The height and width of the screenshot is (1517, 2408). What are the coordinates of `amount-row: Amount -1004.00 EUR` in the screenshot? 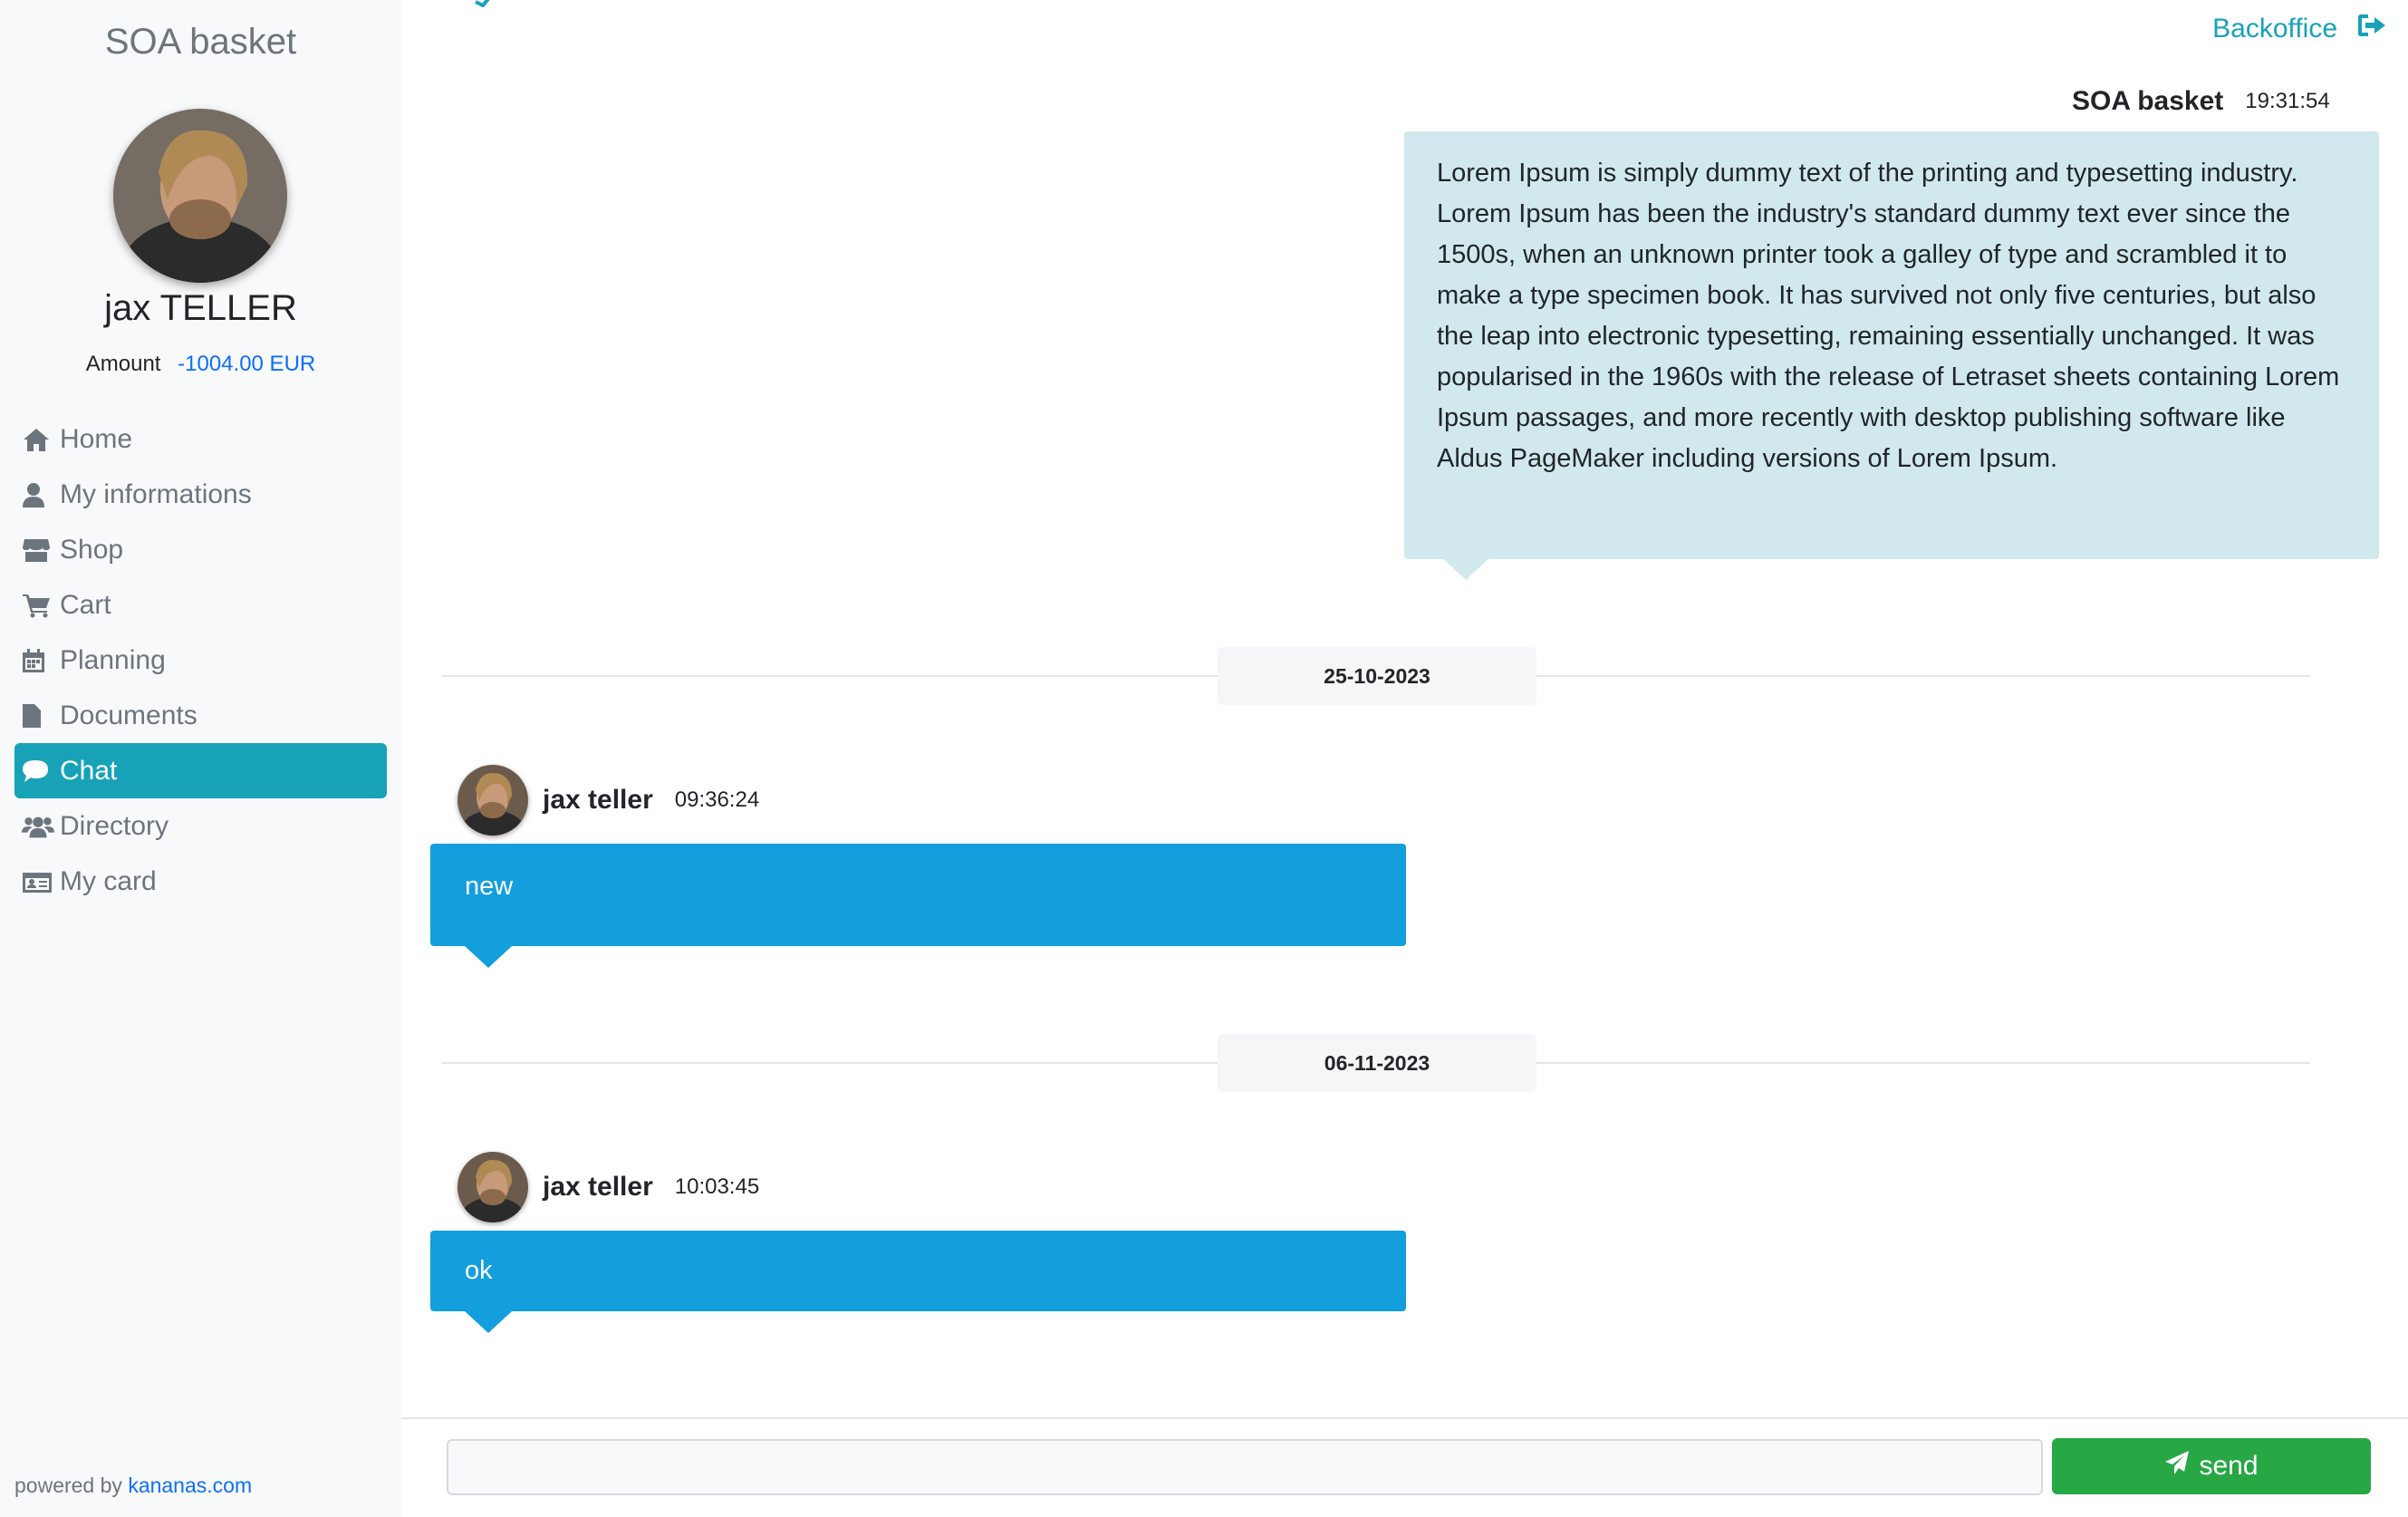 It's located at (200, 364).